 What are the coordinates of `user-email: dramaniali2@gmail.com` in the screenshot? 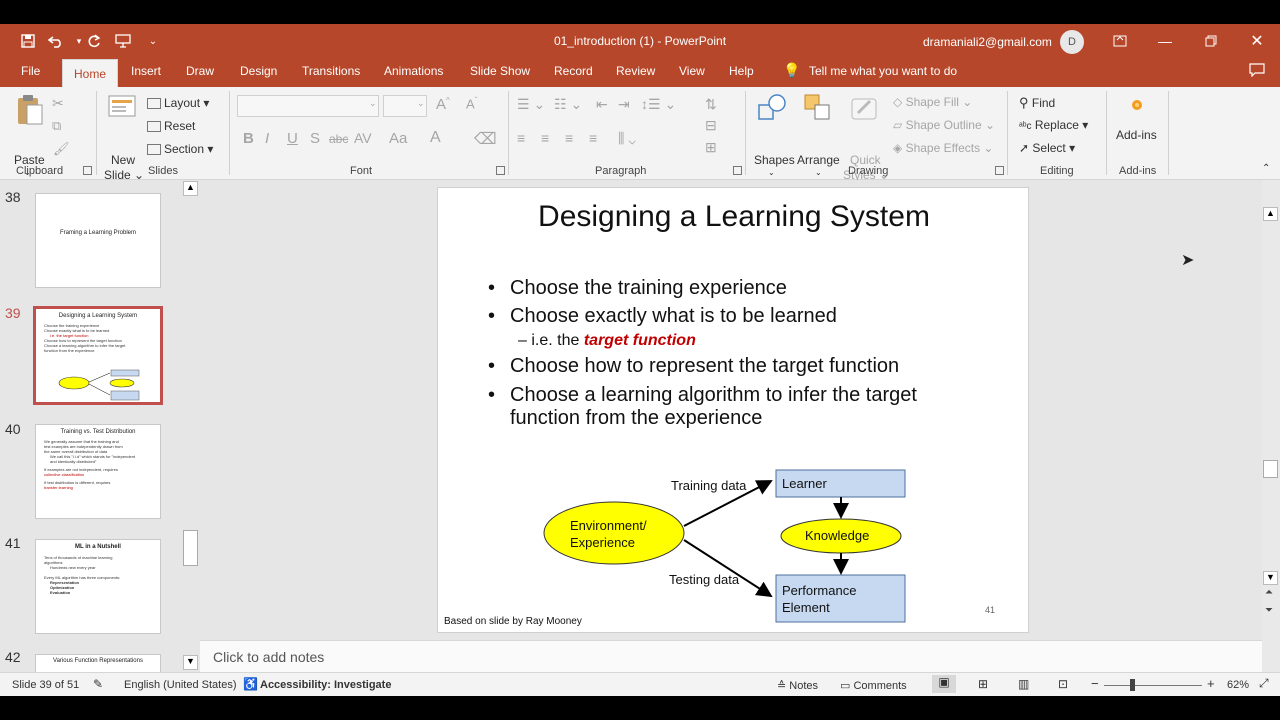 It's located at (987, 42).